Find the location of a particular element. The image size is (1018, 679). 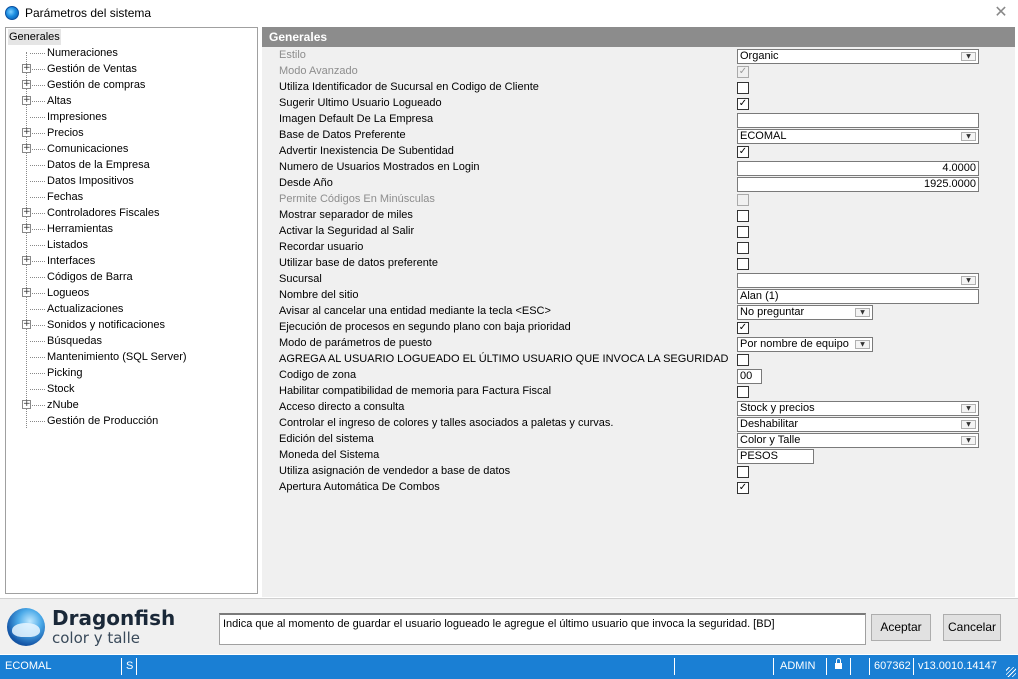

tree-item: Actualizaciones is located at coordinates (131, 309).